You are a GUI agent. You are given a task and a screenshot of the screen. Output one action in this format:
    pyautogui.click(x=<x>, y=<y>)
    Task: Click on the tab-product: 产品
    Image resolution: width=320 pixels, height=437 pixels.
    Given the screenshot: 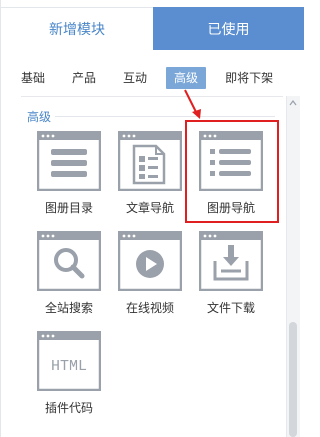 What is the action you would take?
    pyautogui.click(x=84, y=78)
    